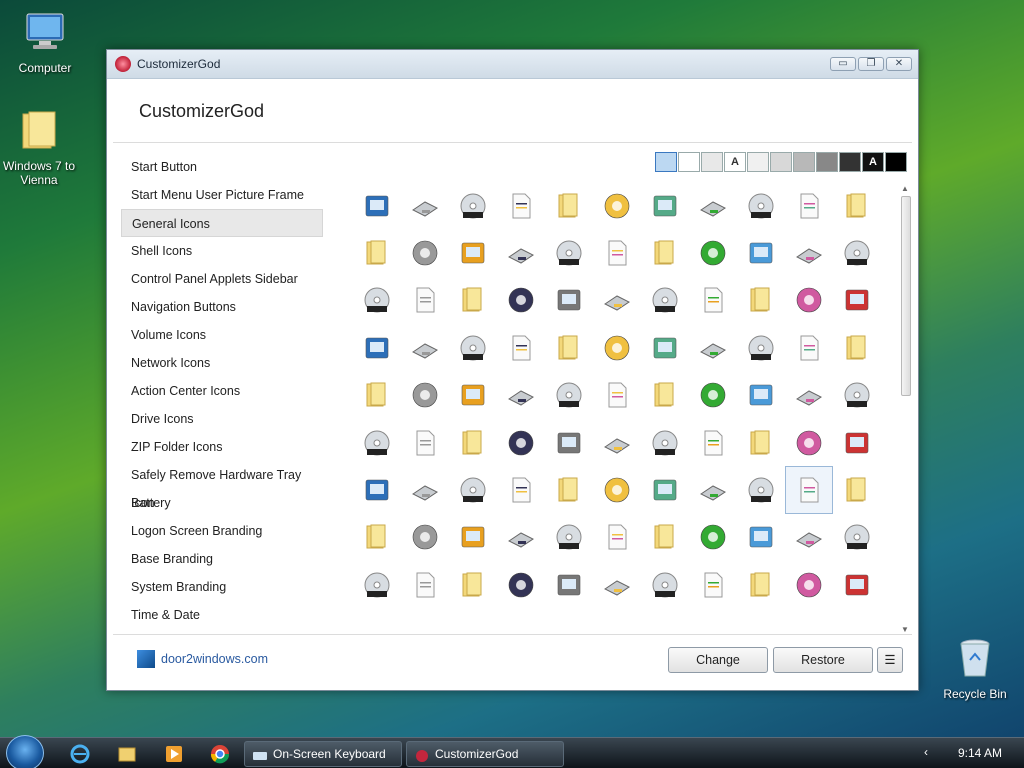  Describe the element at coordinates (127, 754) in the screenshot. I see `explorer-icon` at that location.